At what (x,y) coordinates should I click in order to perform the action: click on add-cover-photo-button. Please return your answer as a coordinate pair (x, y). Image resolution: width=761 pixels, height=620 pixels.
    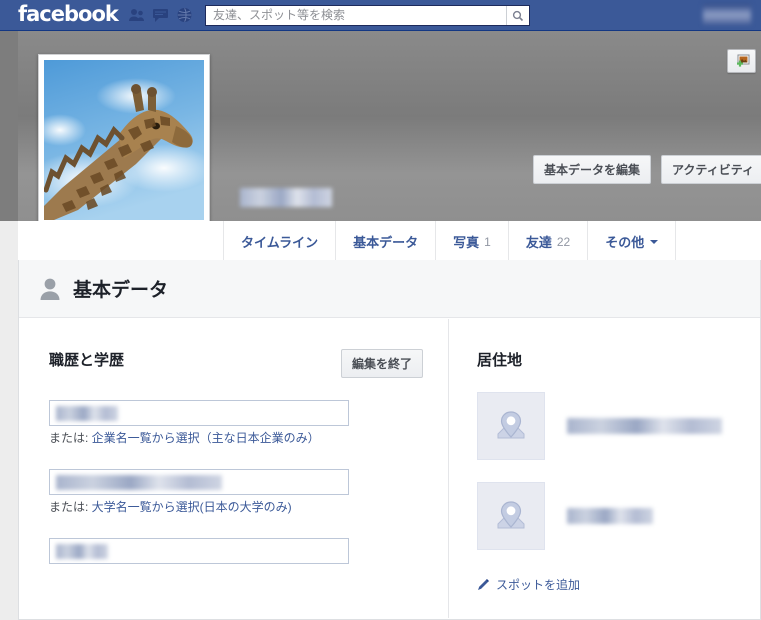
    Looking at the image, I should click on (741, 61).